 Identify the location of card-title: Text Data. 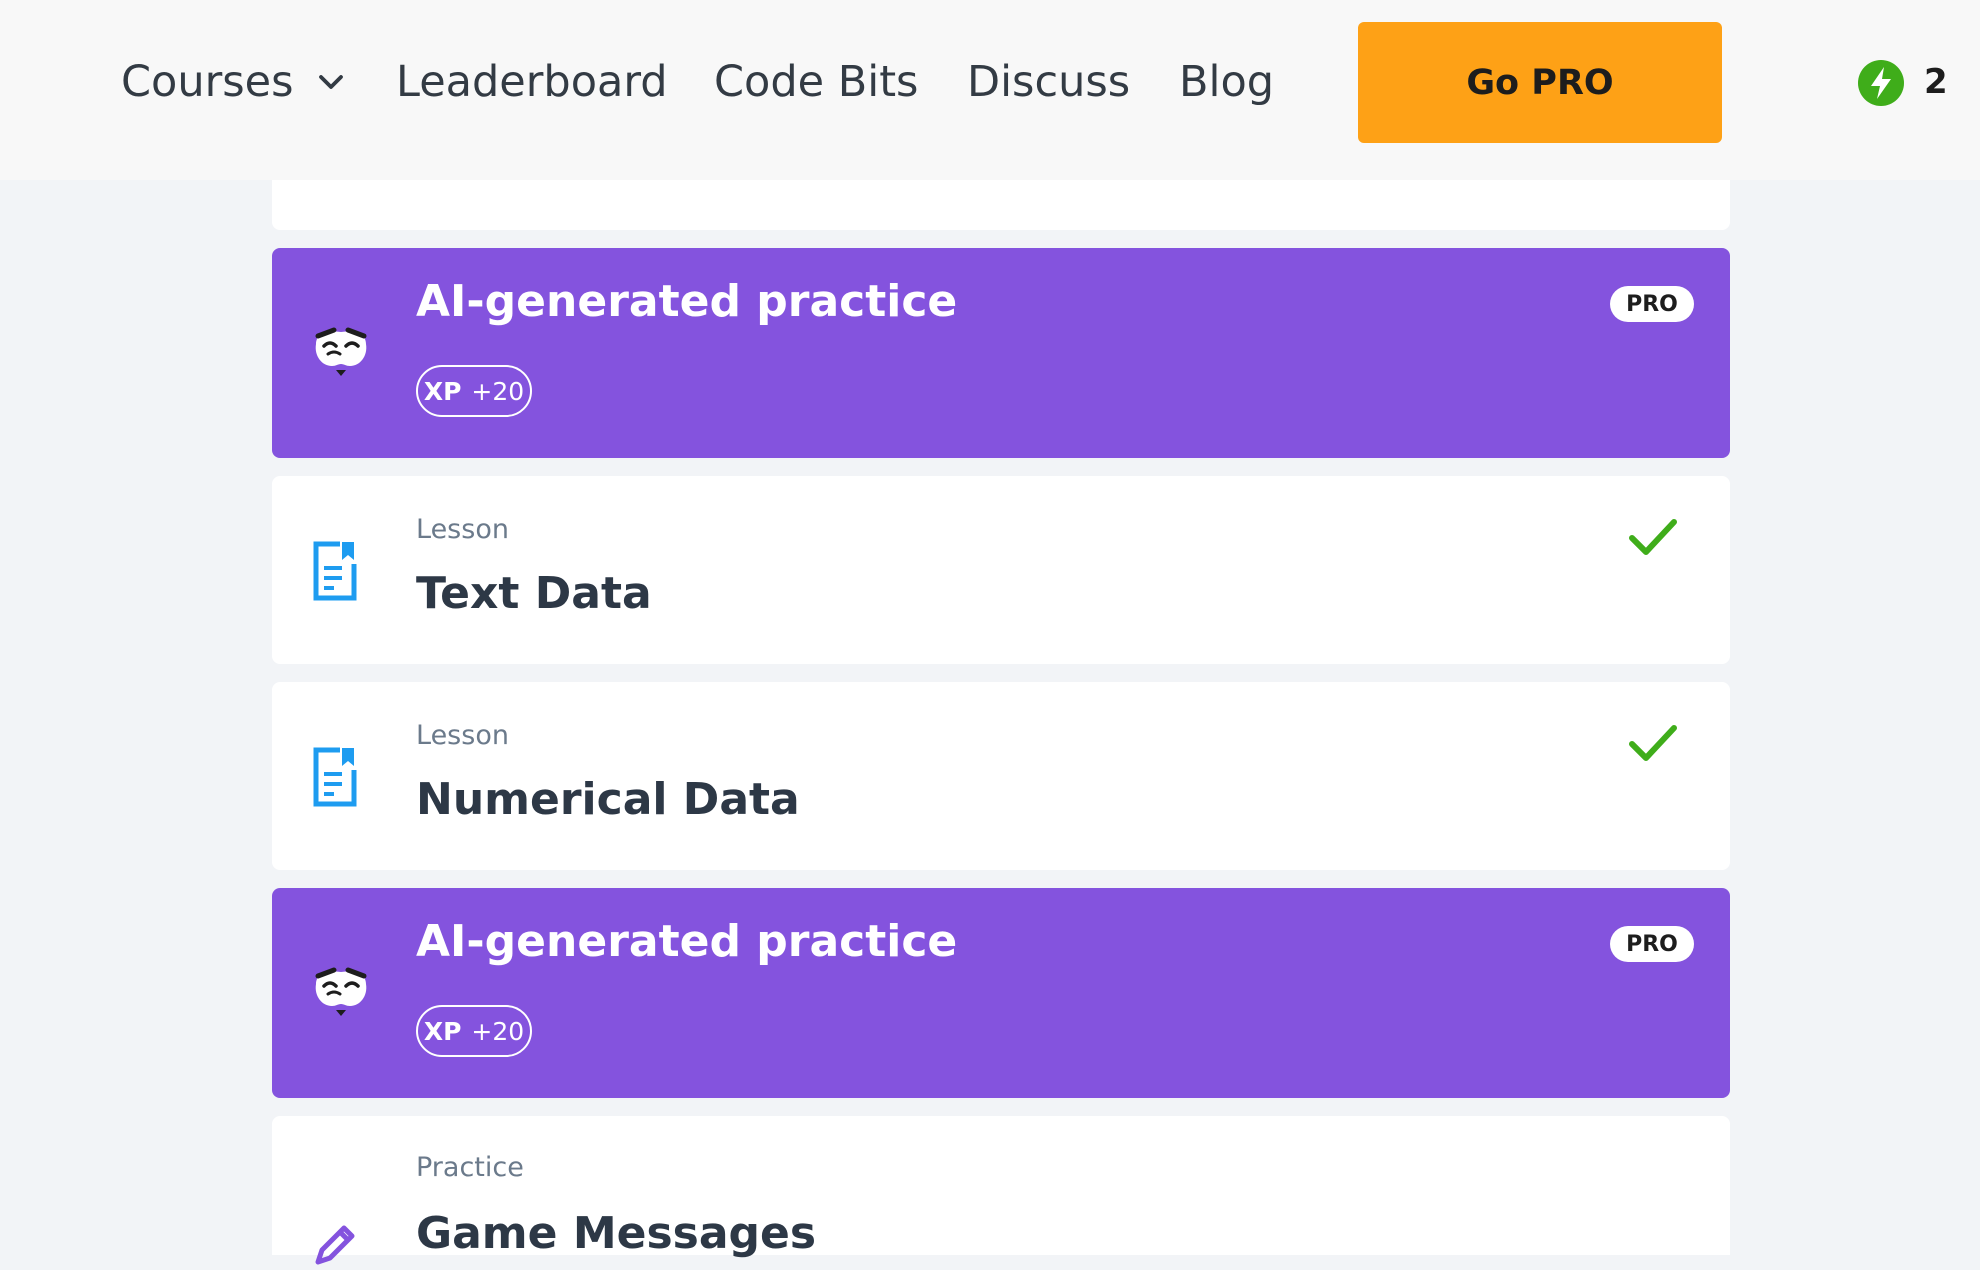
(534, 593).